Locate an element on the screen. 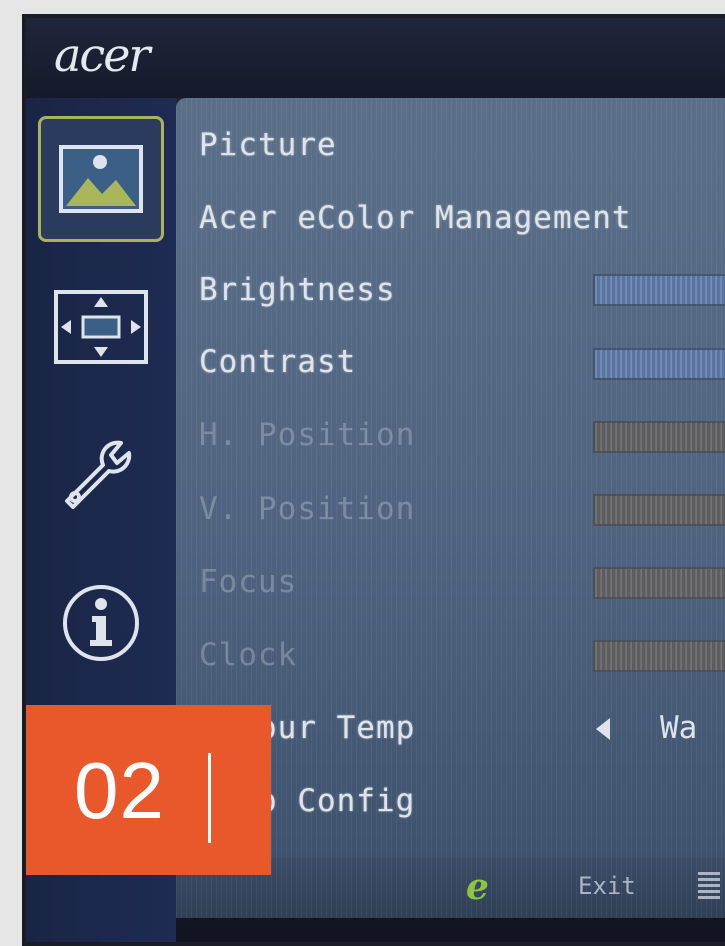 The height and width of the screenshot is (946, 725). colour-temp-left-arrow-icon is located at coordinates (603, 729).